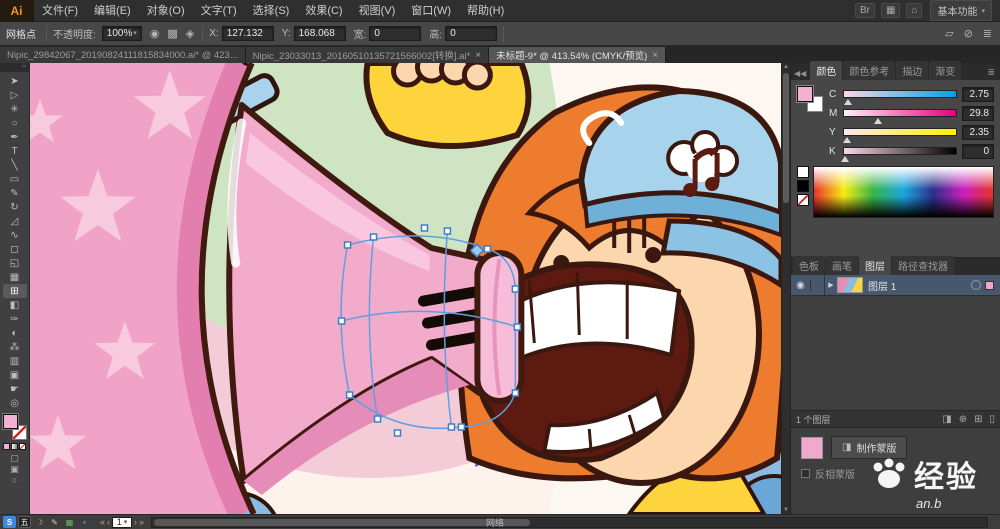 Image resolution: width=1000 pixels, height=529 pixels. Describe the element at coordinates (485, 11) in the screenshot. I see `menu-item: 帮助(H)` at that location.